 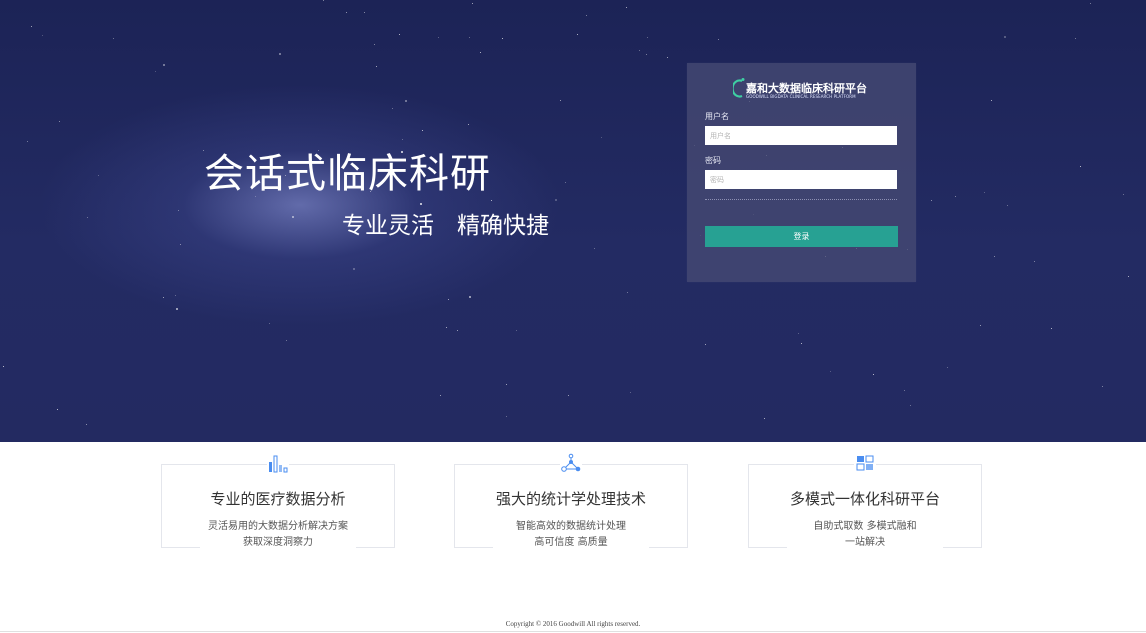 I want to click on network-icon, so click(x=571, y=463).